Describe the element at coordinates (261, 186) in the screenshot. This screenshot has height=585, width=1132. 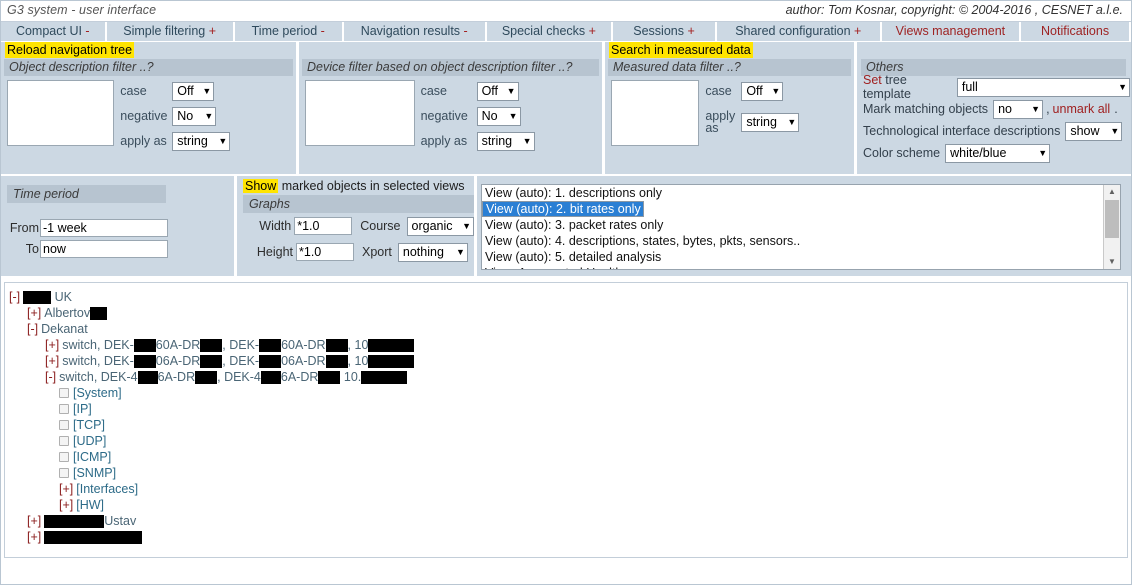
I see `show-link: Show` at that location.